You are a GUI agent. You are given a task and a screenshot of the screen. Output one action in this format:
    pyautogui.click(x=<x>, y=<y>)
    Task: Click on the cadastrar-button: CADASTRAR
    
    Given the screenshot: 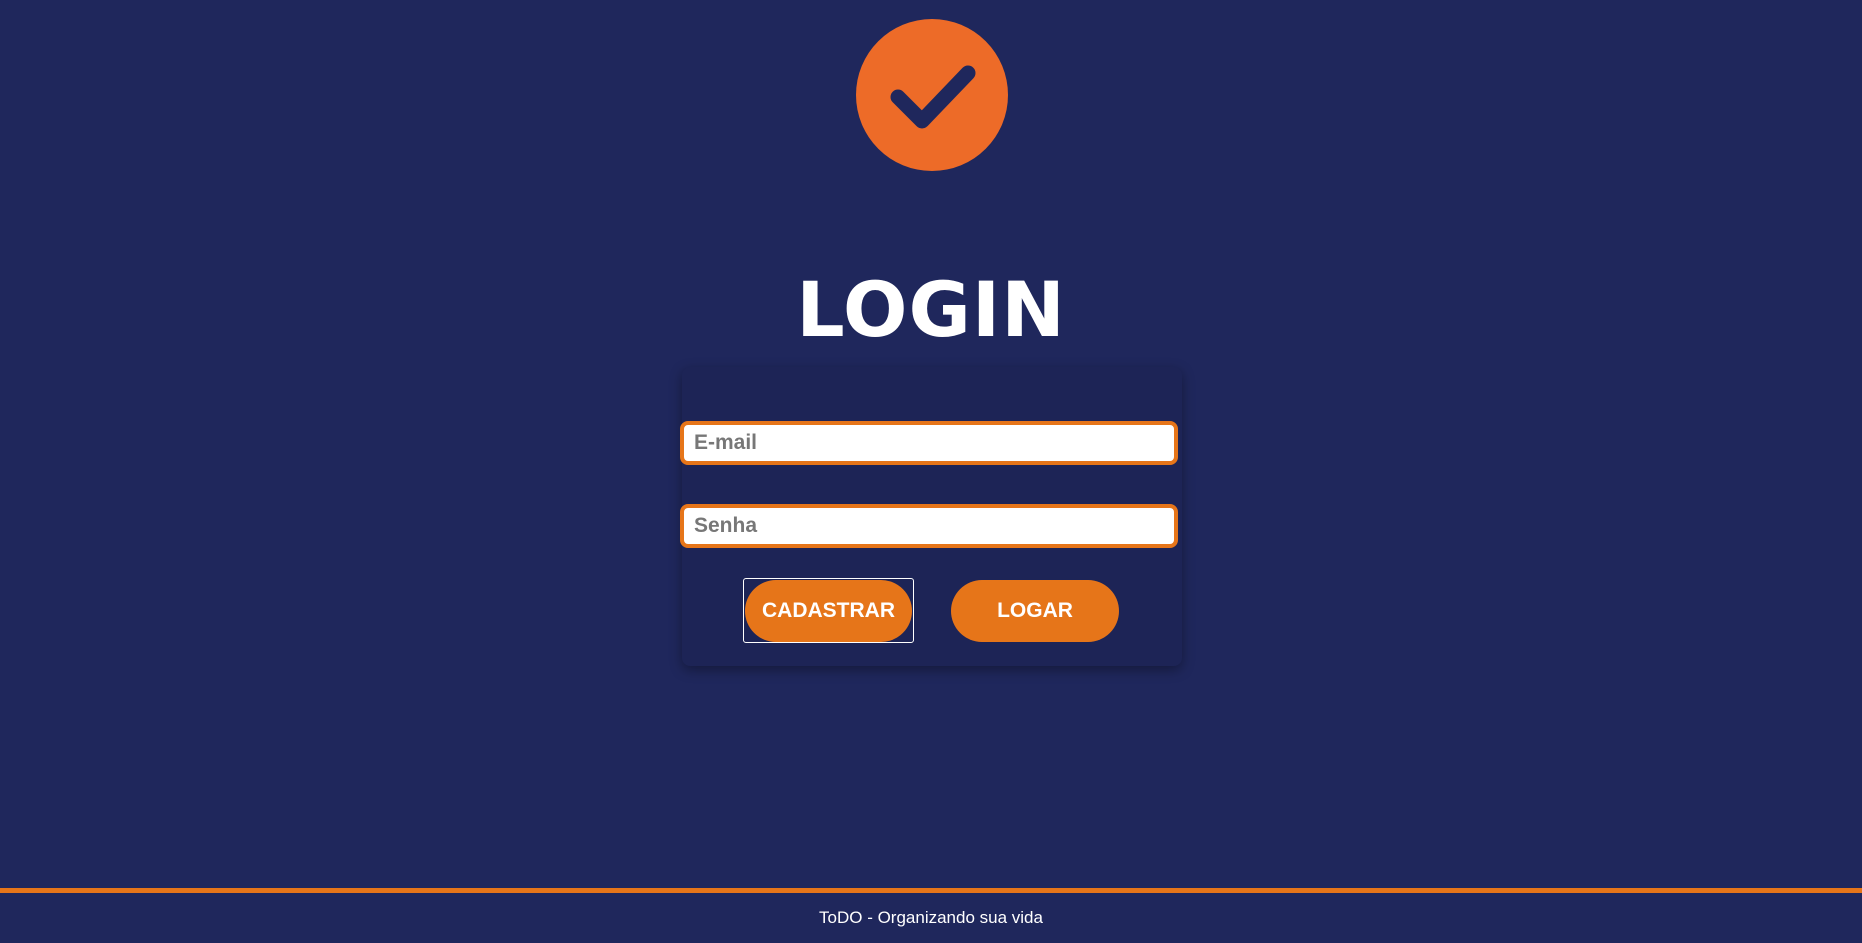 What is the action you would take?
    pyautogui.click(x=828, y=611)
    